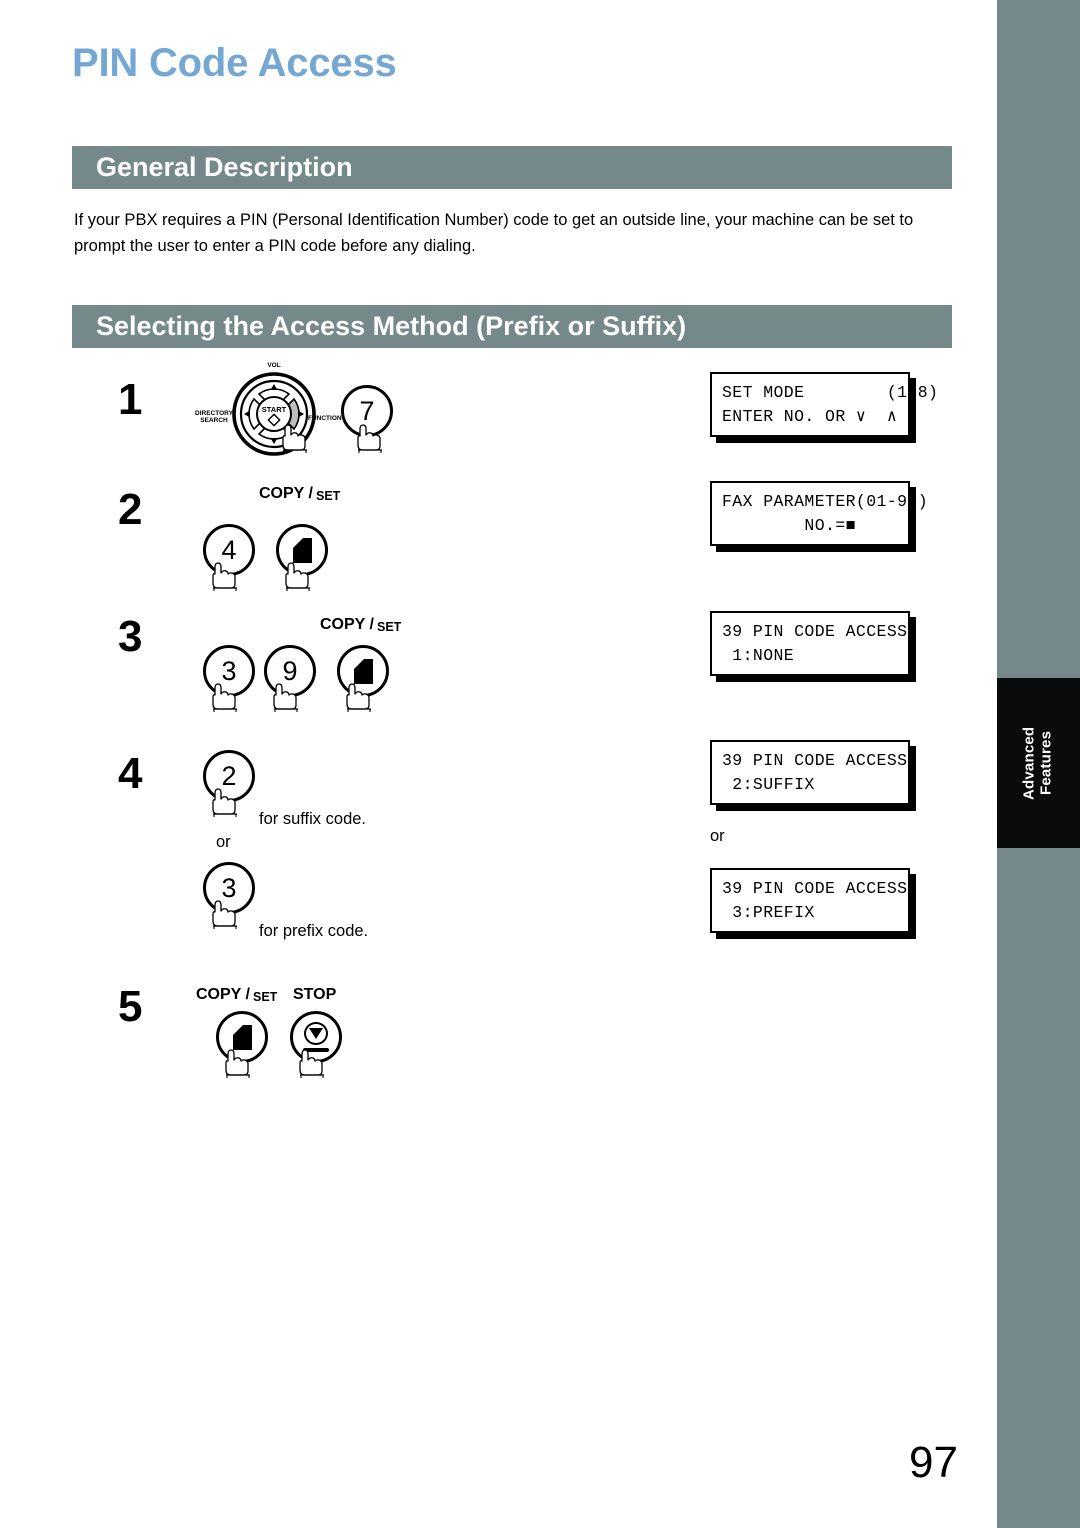 Image resolution: width=1080 pixels, height=1528 pixels. I want to click on key-4-label: 4, so click(229, 549).